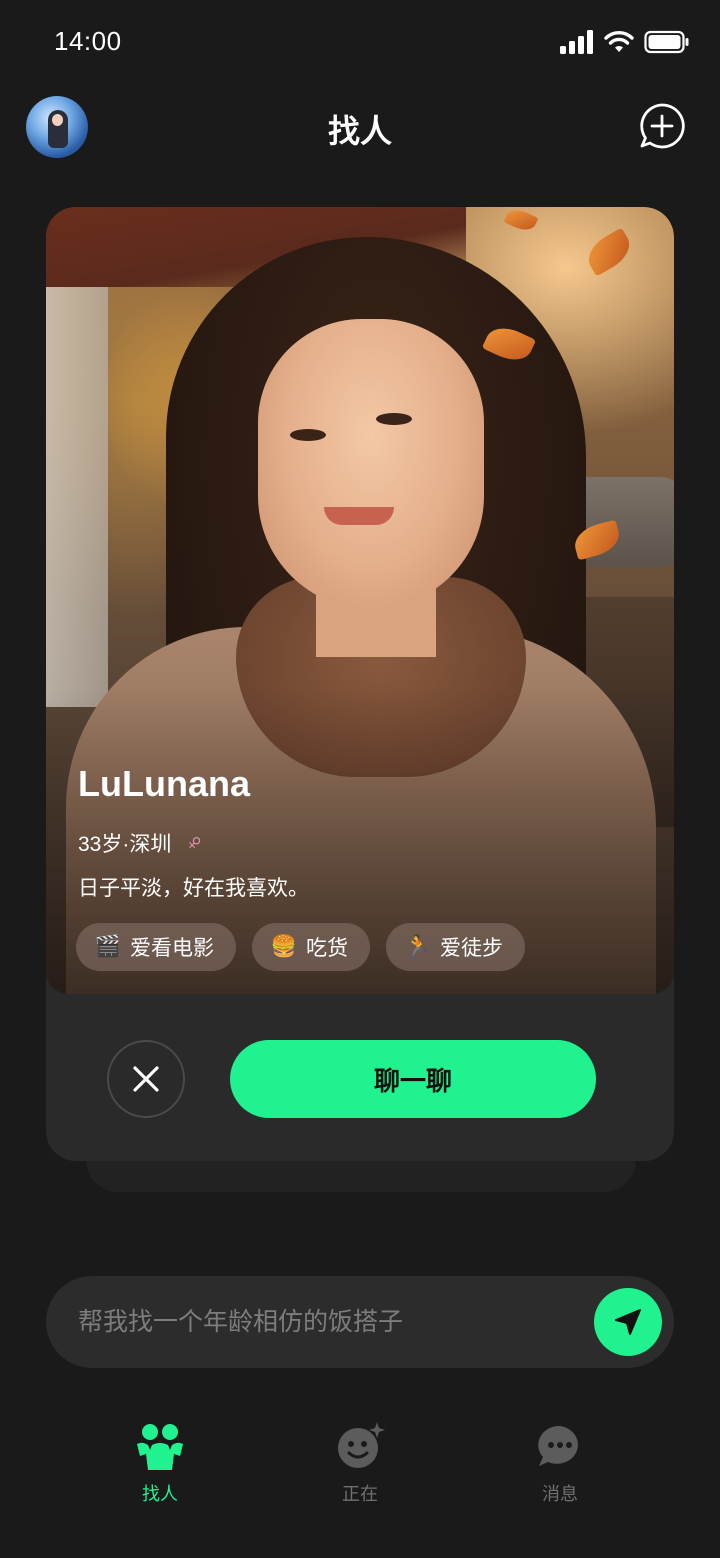  I want to click on send-arrow-icon, so click(628, 1322).